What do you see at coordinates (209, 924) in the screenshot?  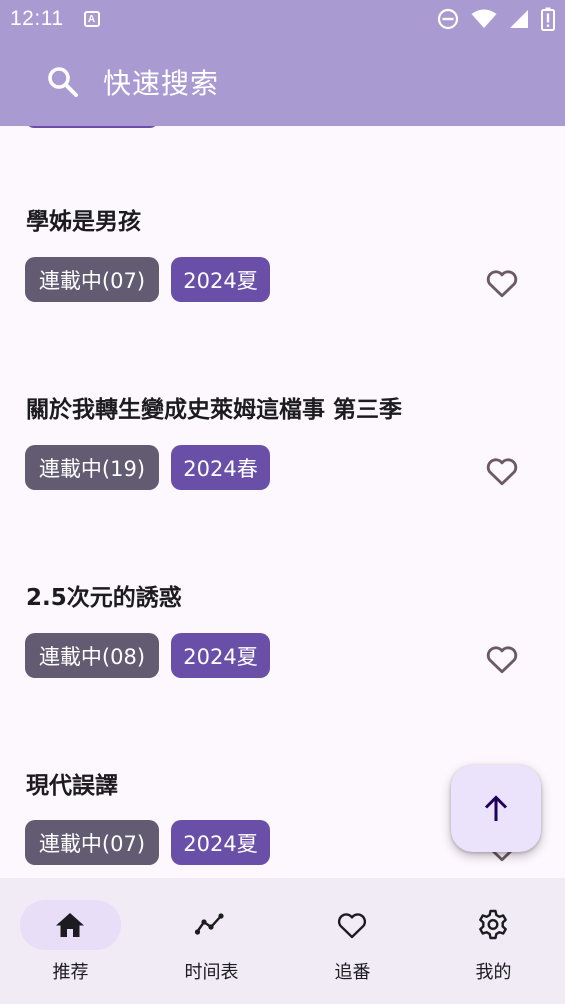 I see `timeline-icon` at bounding box center [209, 924].